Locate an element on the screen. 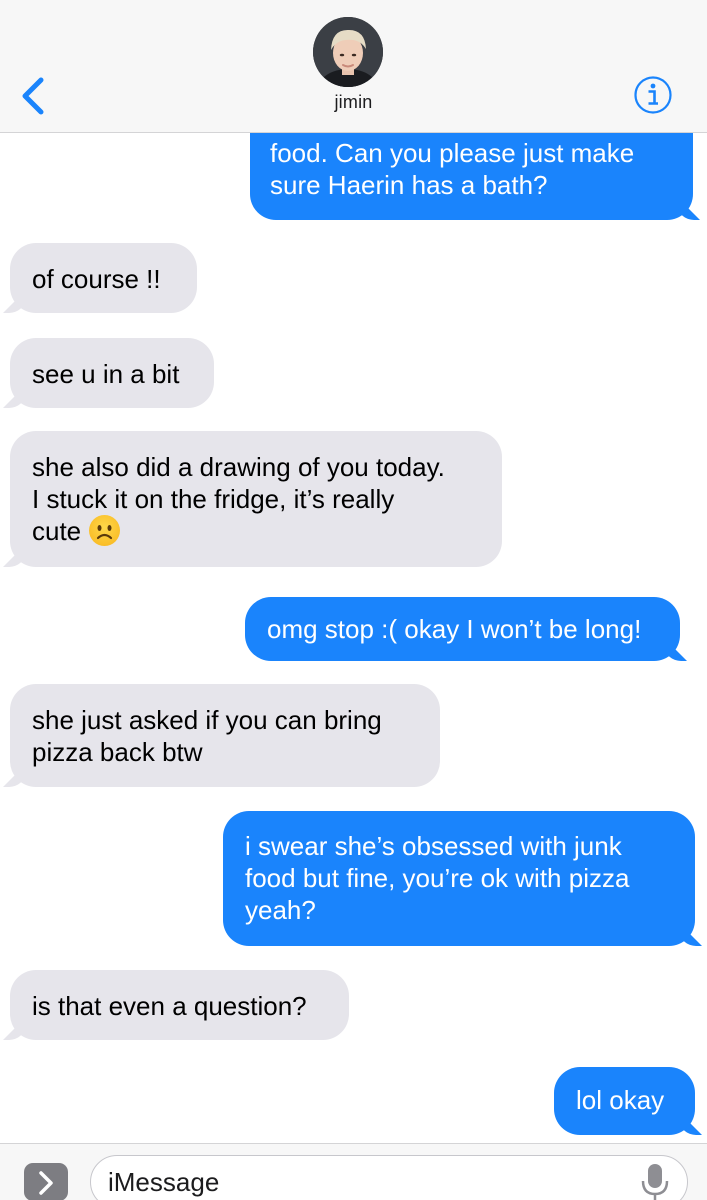  info-circle-icon is located at coordinates (653, 95).